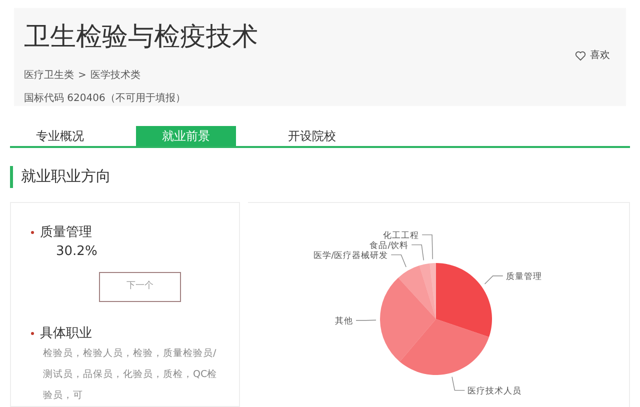  What do you see at coordinates (130, 375) in the screenshot?
I see `jobs-text: 检验员，检验人员，检验，质量检验员/测试员，品保员，化验员，质检，QC检验员，可` at bounding box center [130, 375].